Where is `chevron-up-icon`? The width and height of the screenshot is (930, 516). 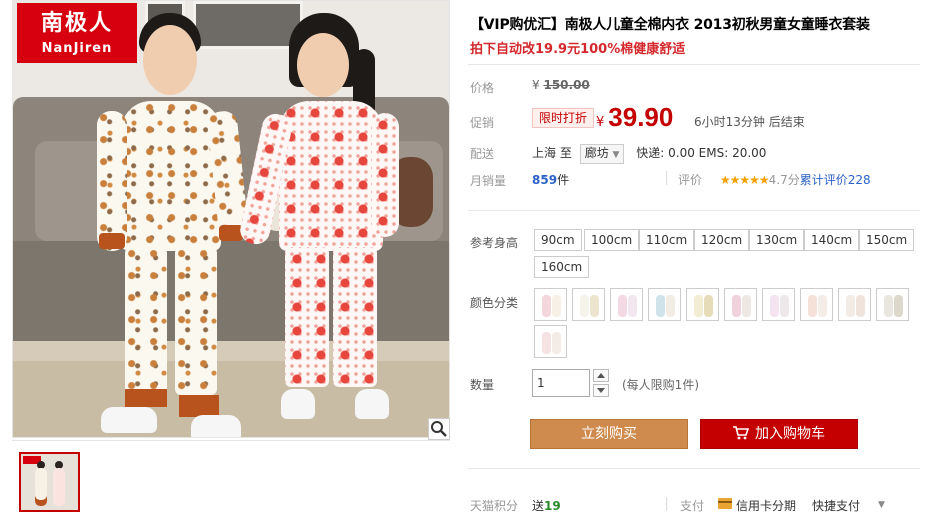
chevron-up-icon is located at coordinates (601, 375).